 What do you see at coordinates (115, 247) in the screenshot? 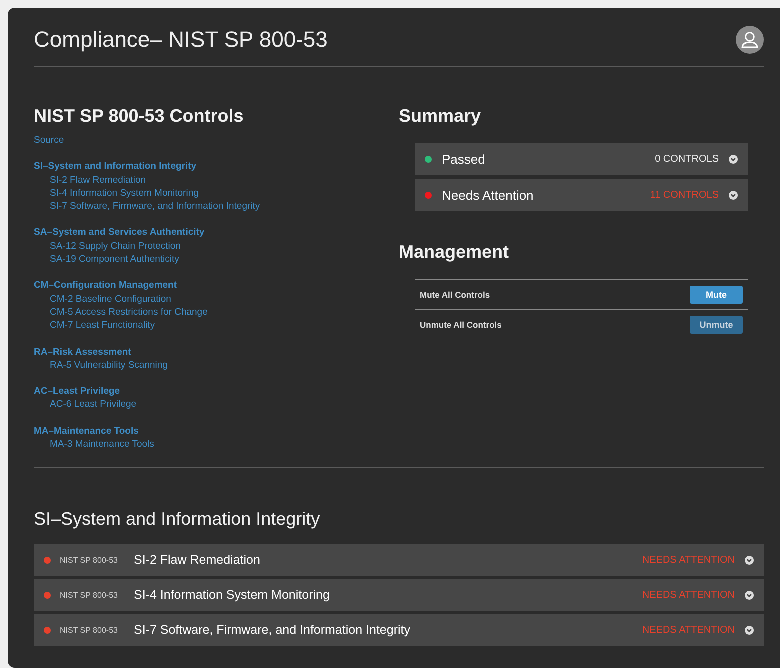
I see `control-link: SA-12 Supply Chain Protection` at bounding box center [115, 247].